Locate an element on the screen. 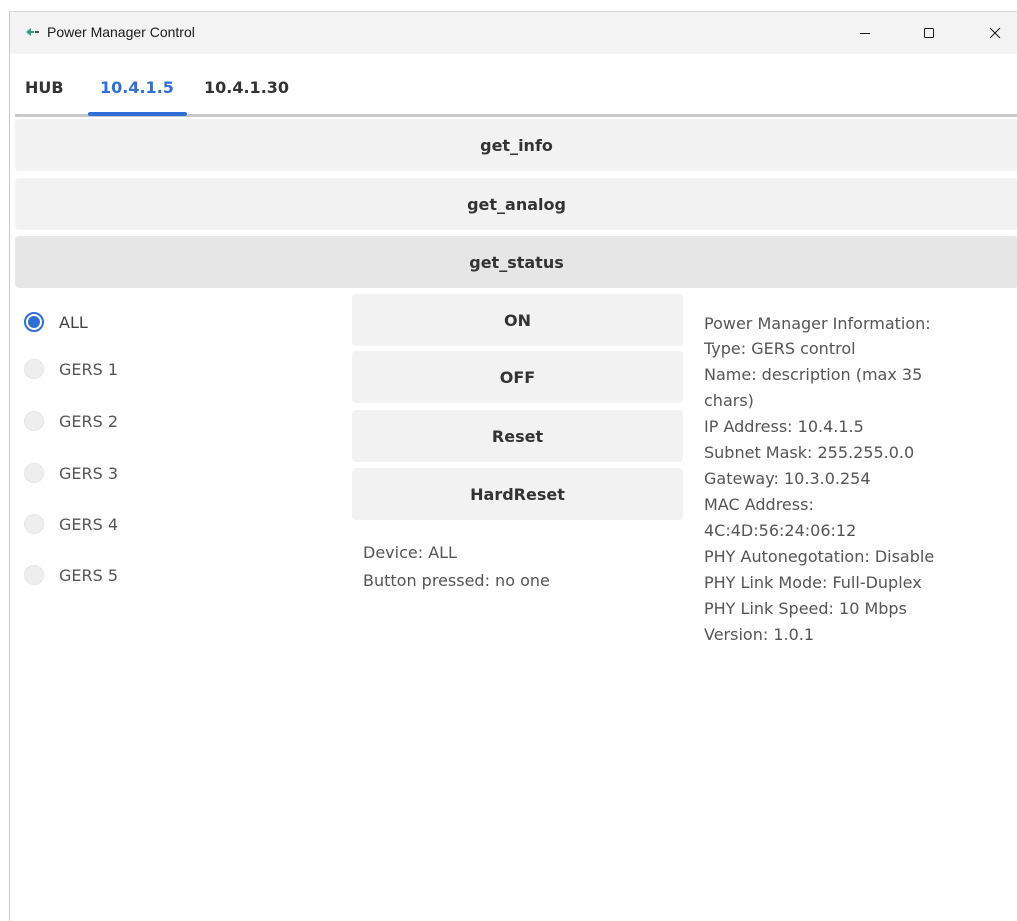 The image size is (1017, 921). maximize-icon is located at coordinates (929, 33).